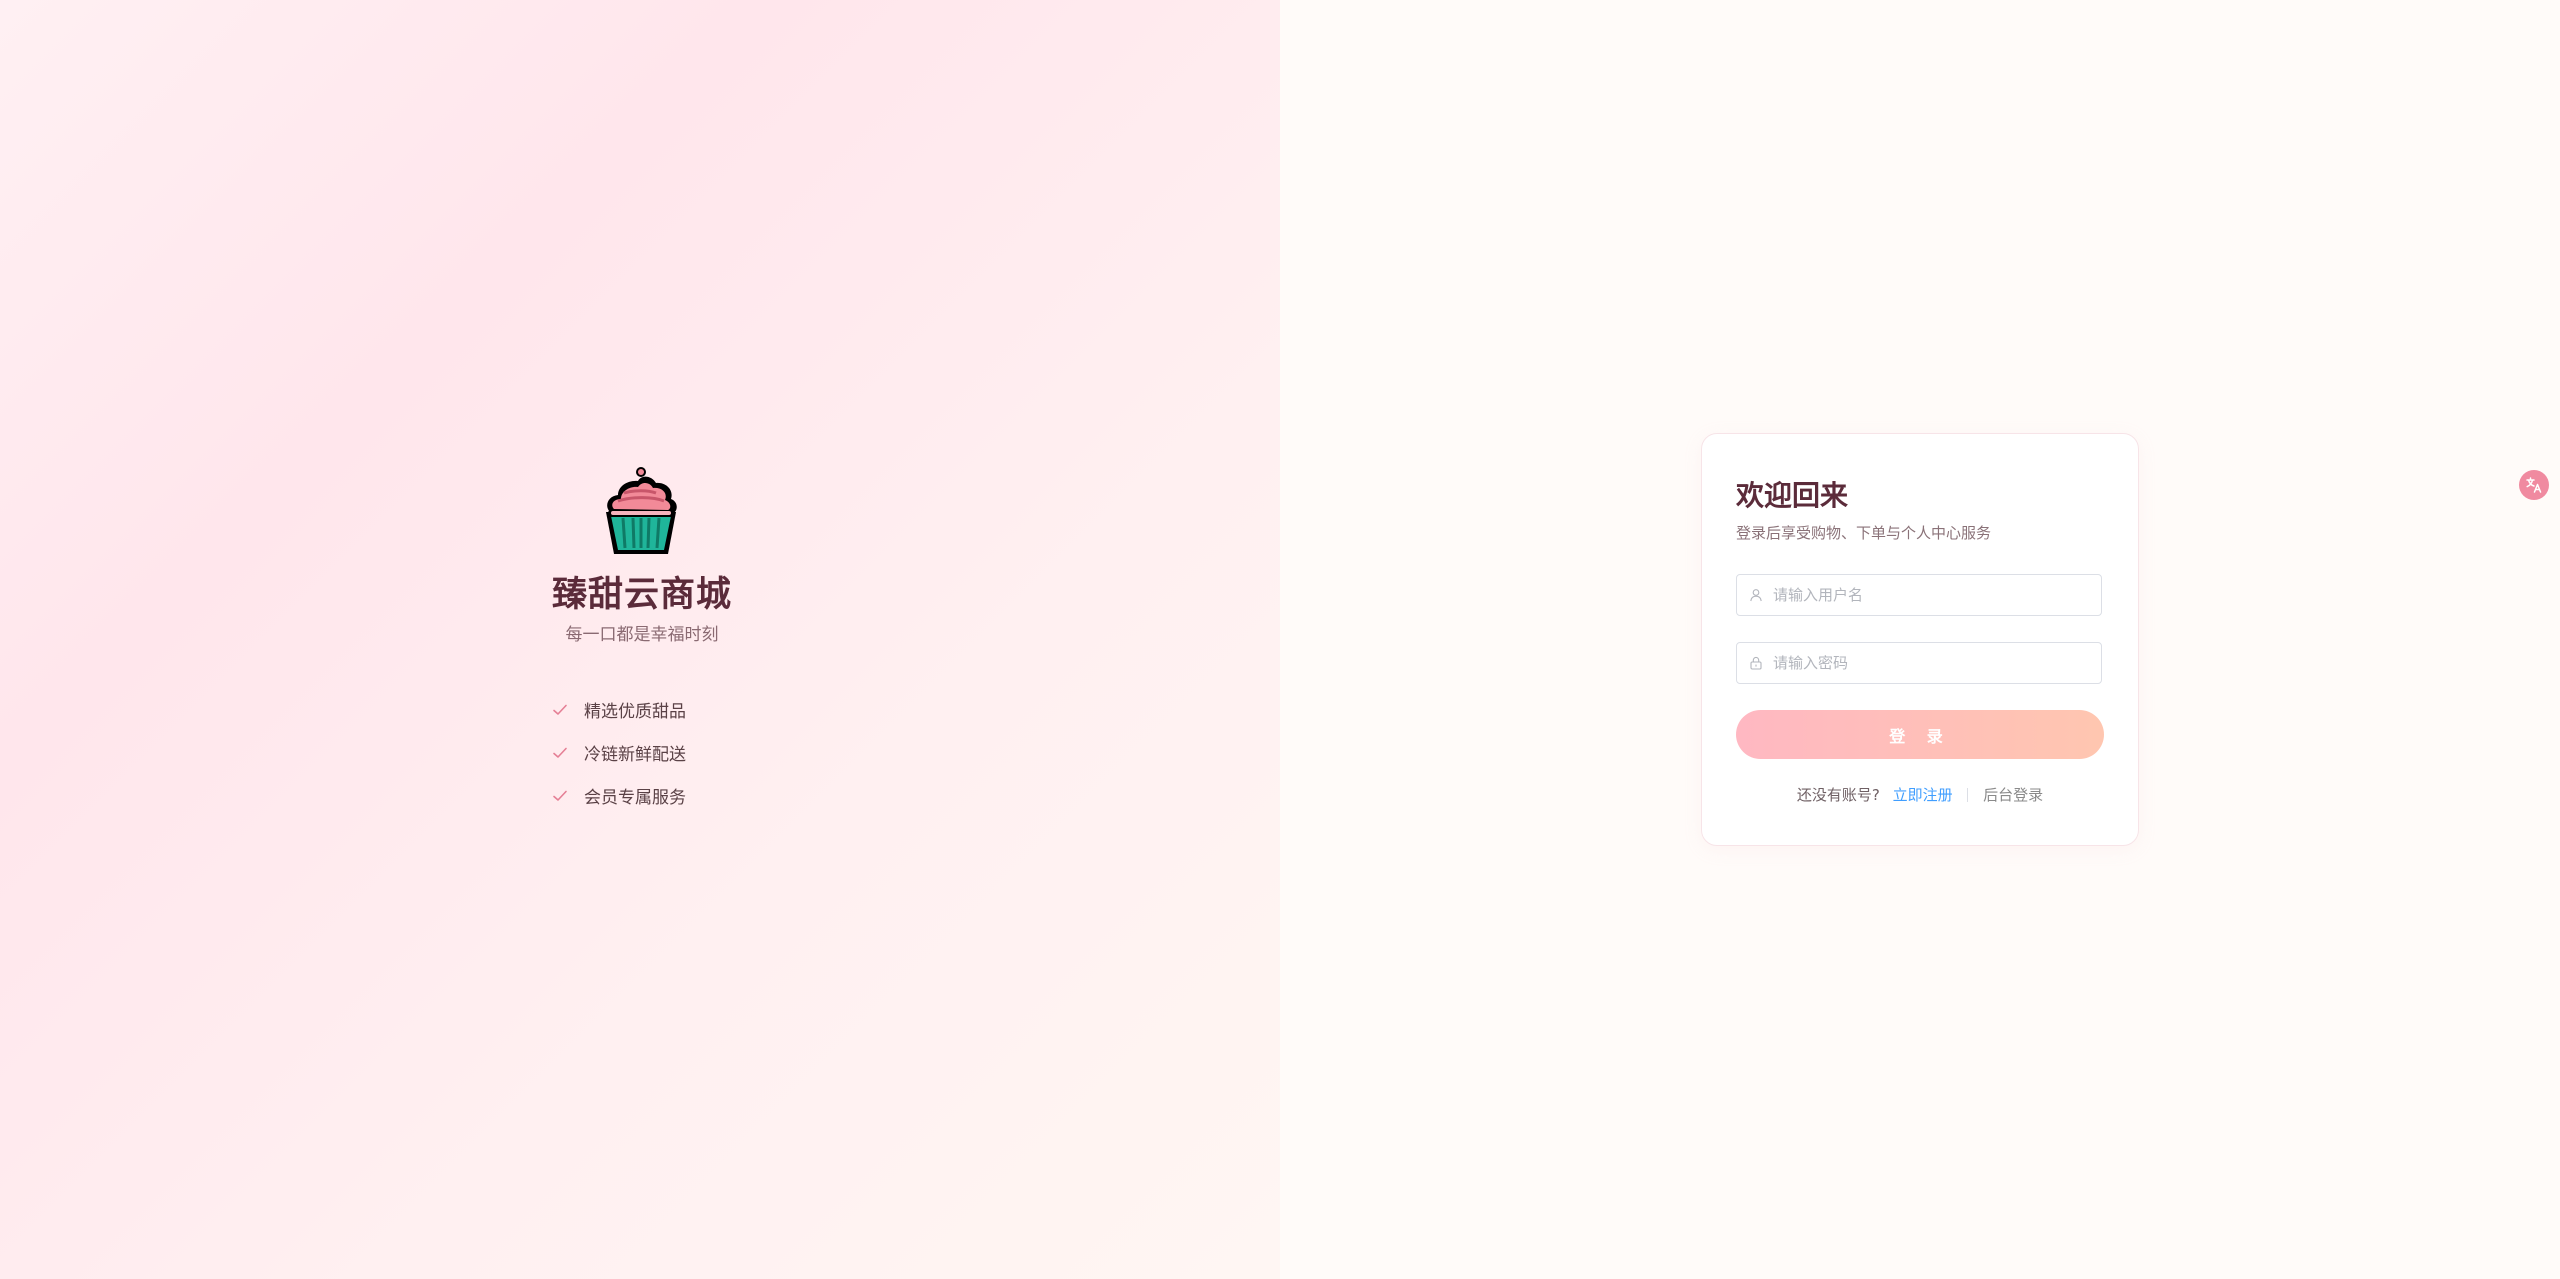  What do you see at coordinates (635, 712) in the screenshot?
I see `feature-label: 精选优质甜品` at bounding box center [635, 712].